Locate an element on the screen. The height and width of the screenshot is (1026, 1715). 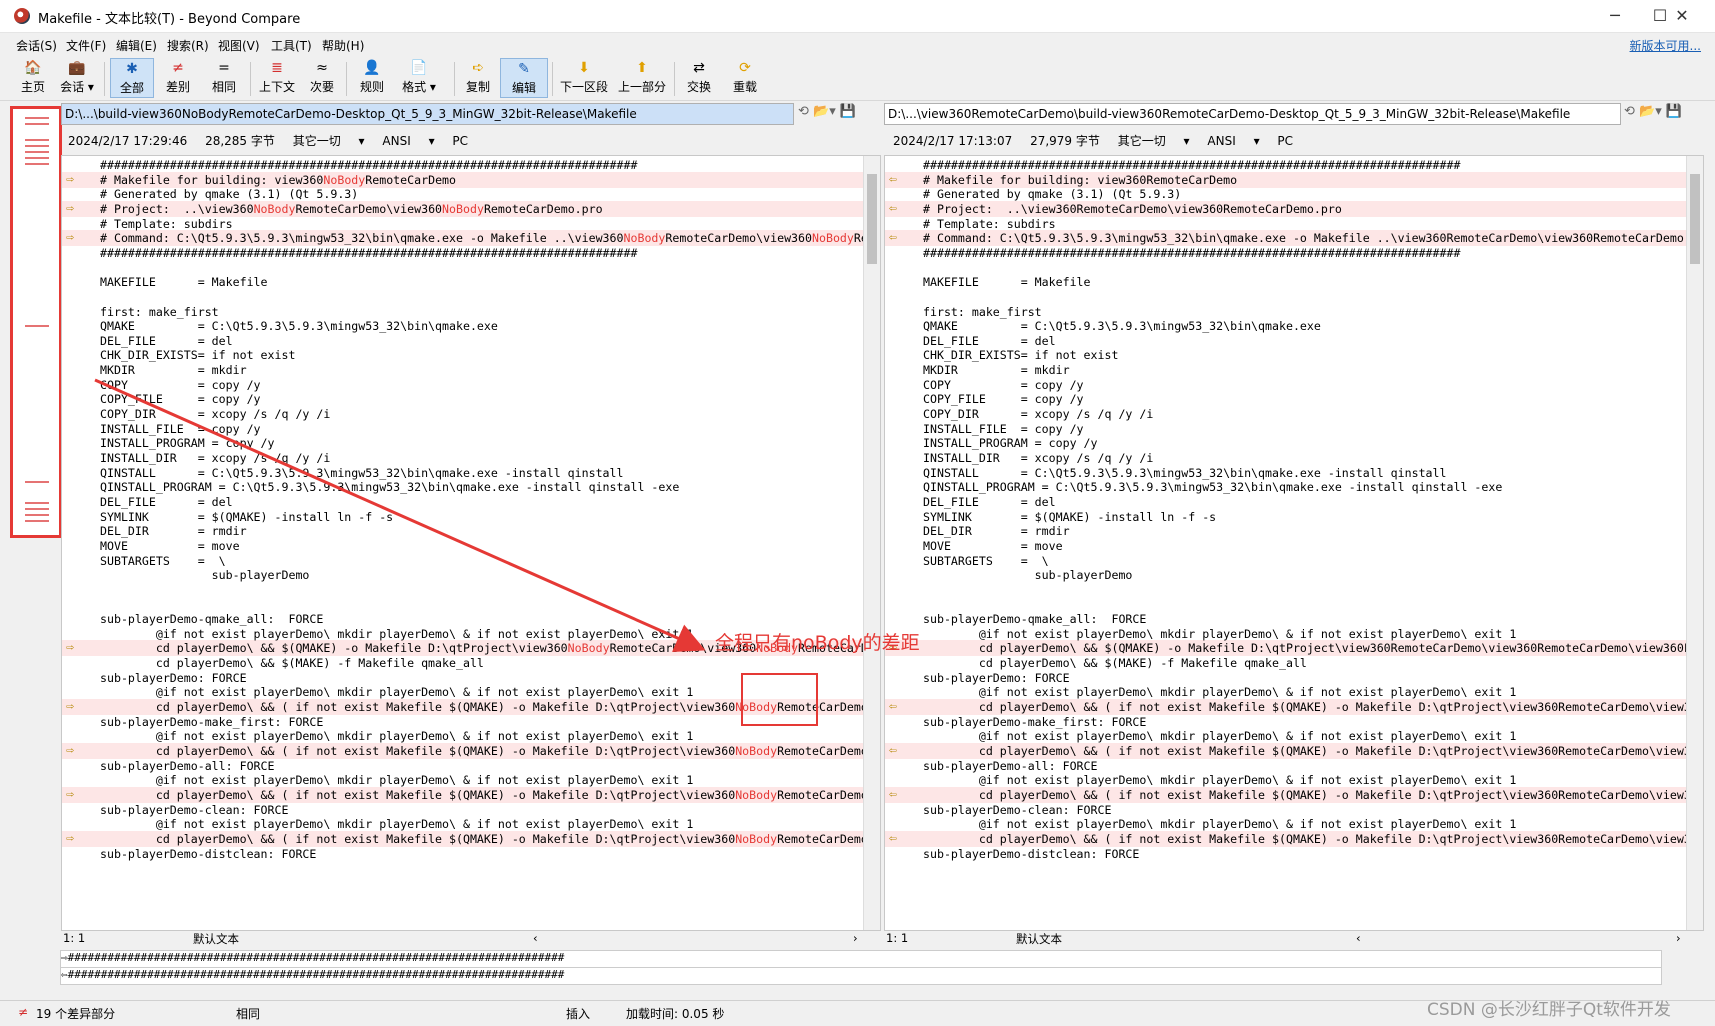
annotation-arrow is located at coordinates (400, 515).